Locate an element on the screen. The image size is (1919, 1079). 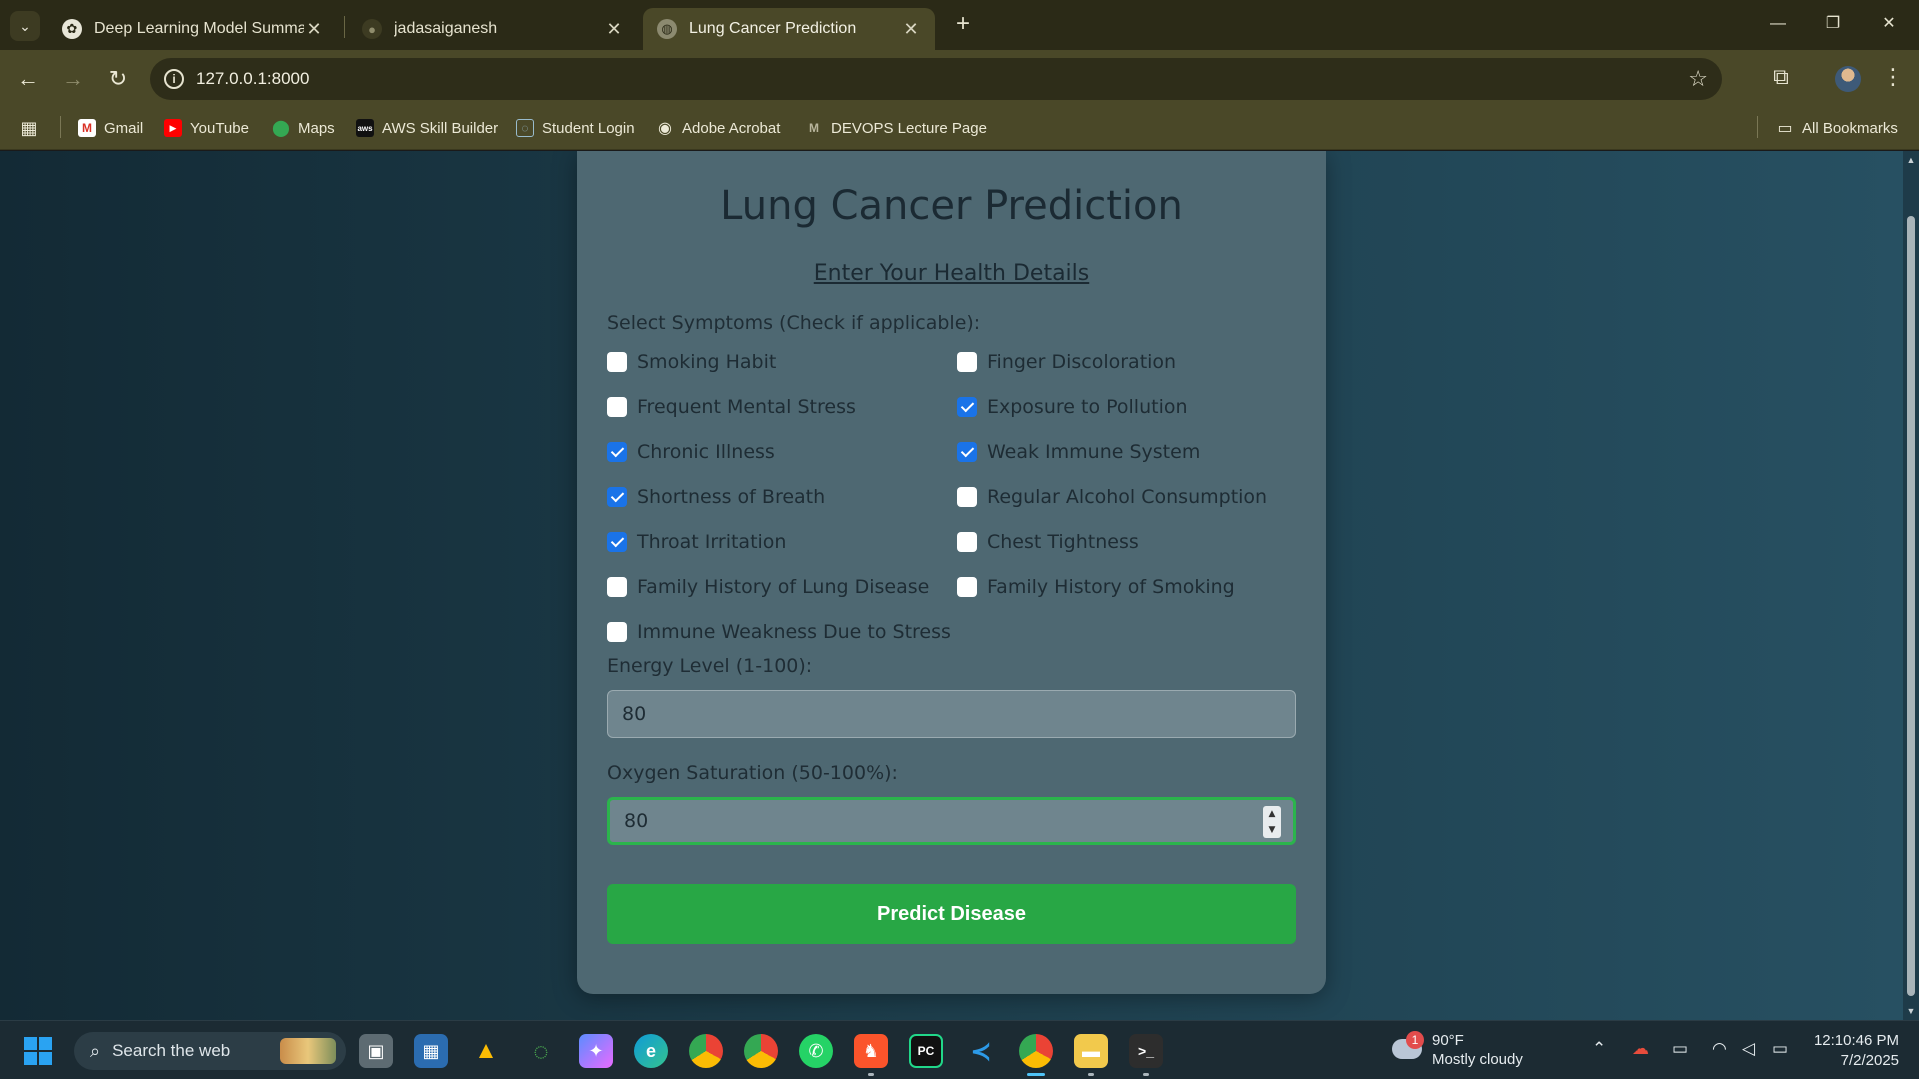
minimize-button: — is located at coordinates (1778, 24).